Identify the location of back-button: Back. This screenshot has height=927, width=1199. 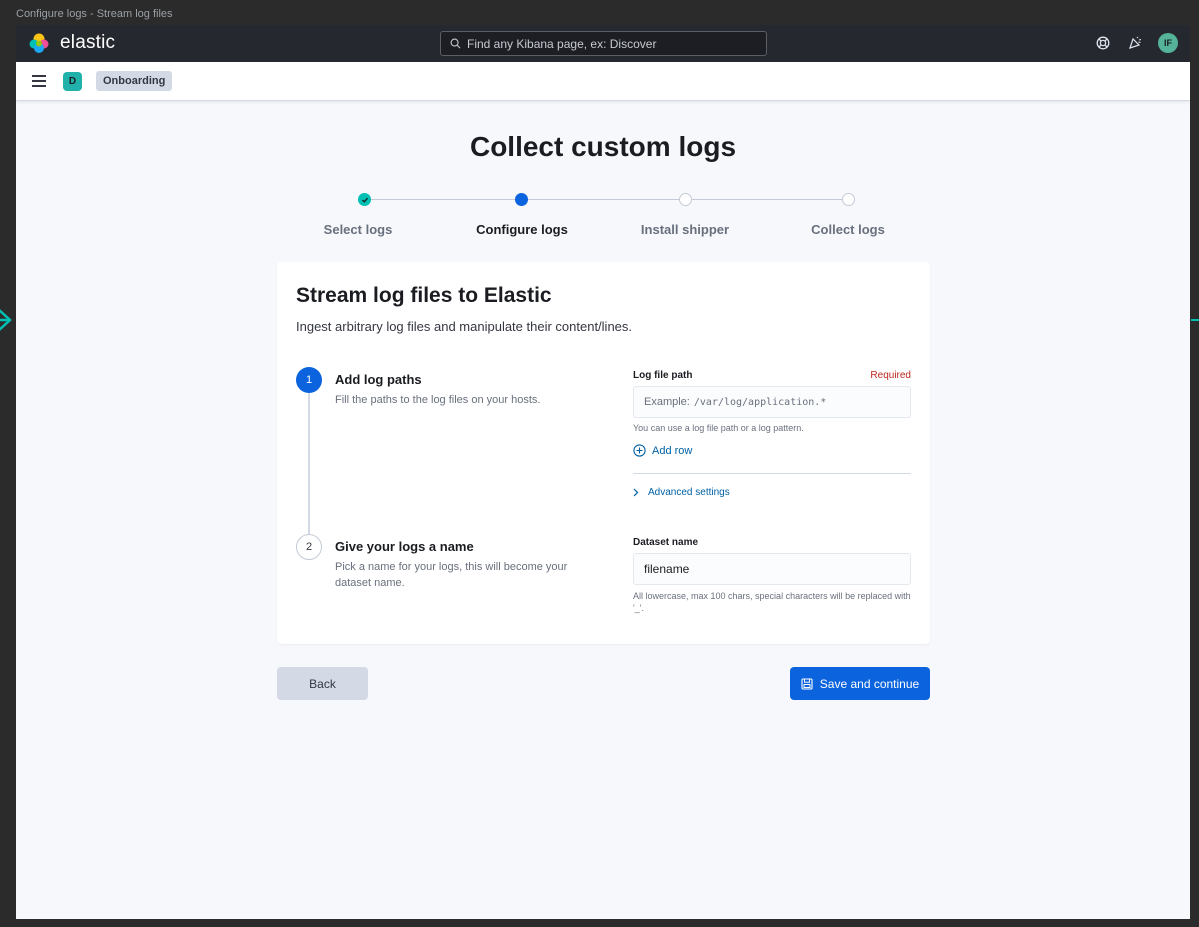
(322, 683).